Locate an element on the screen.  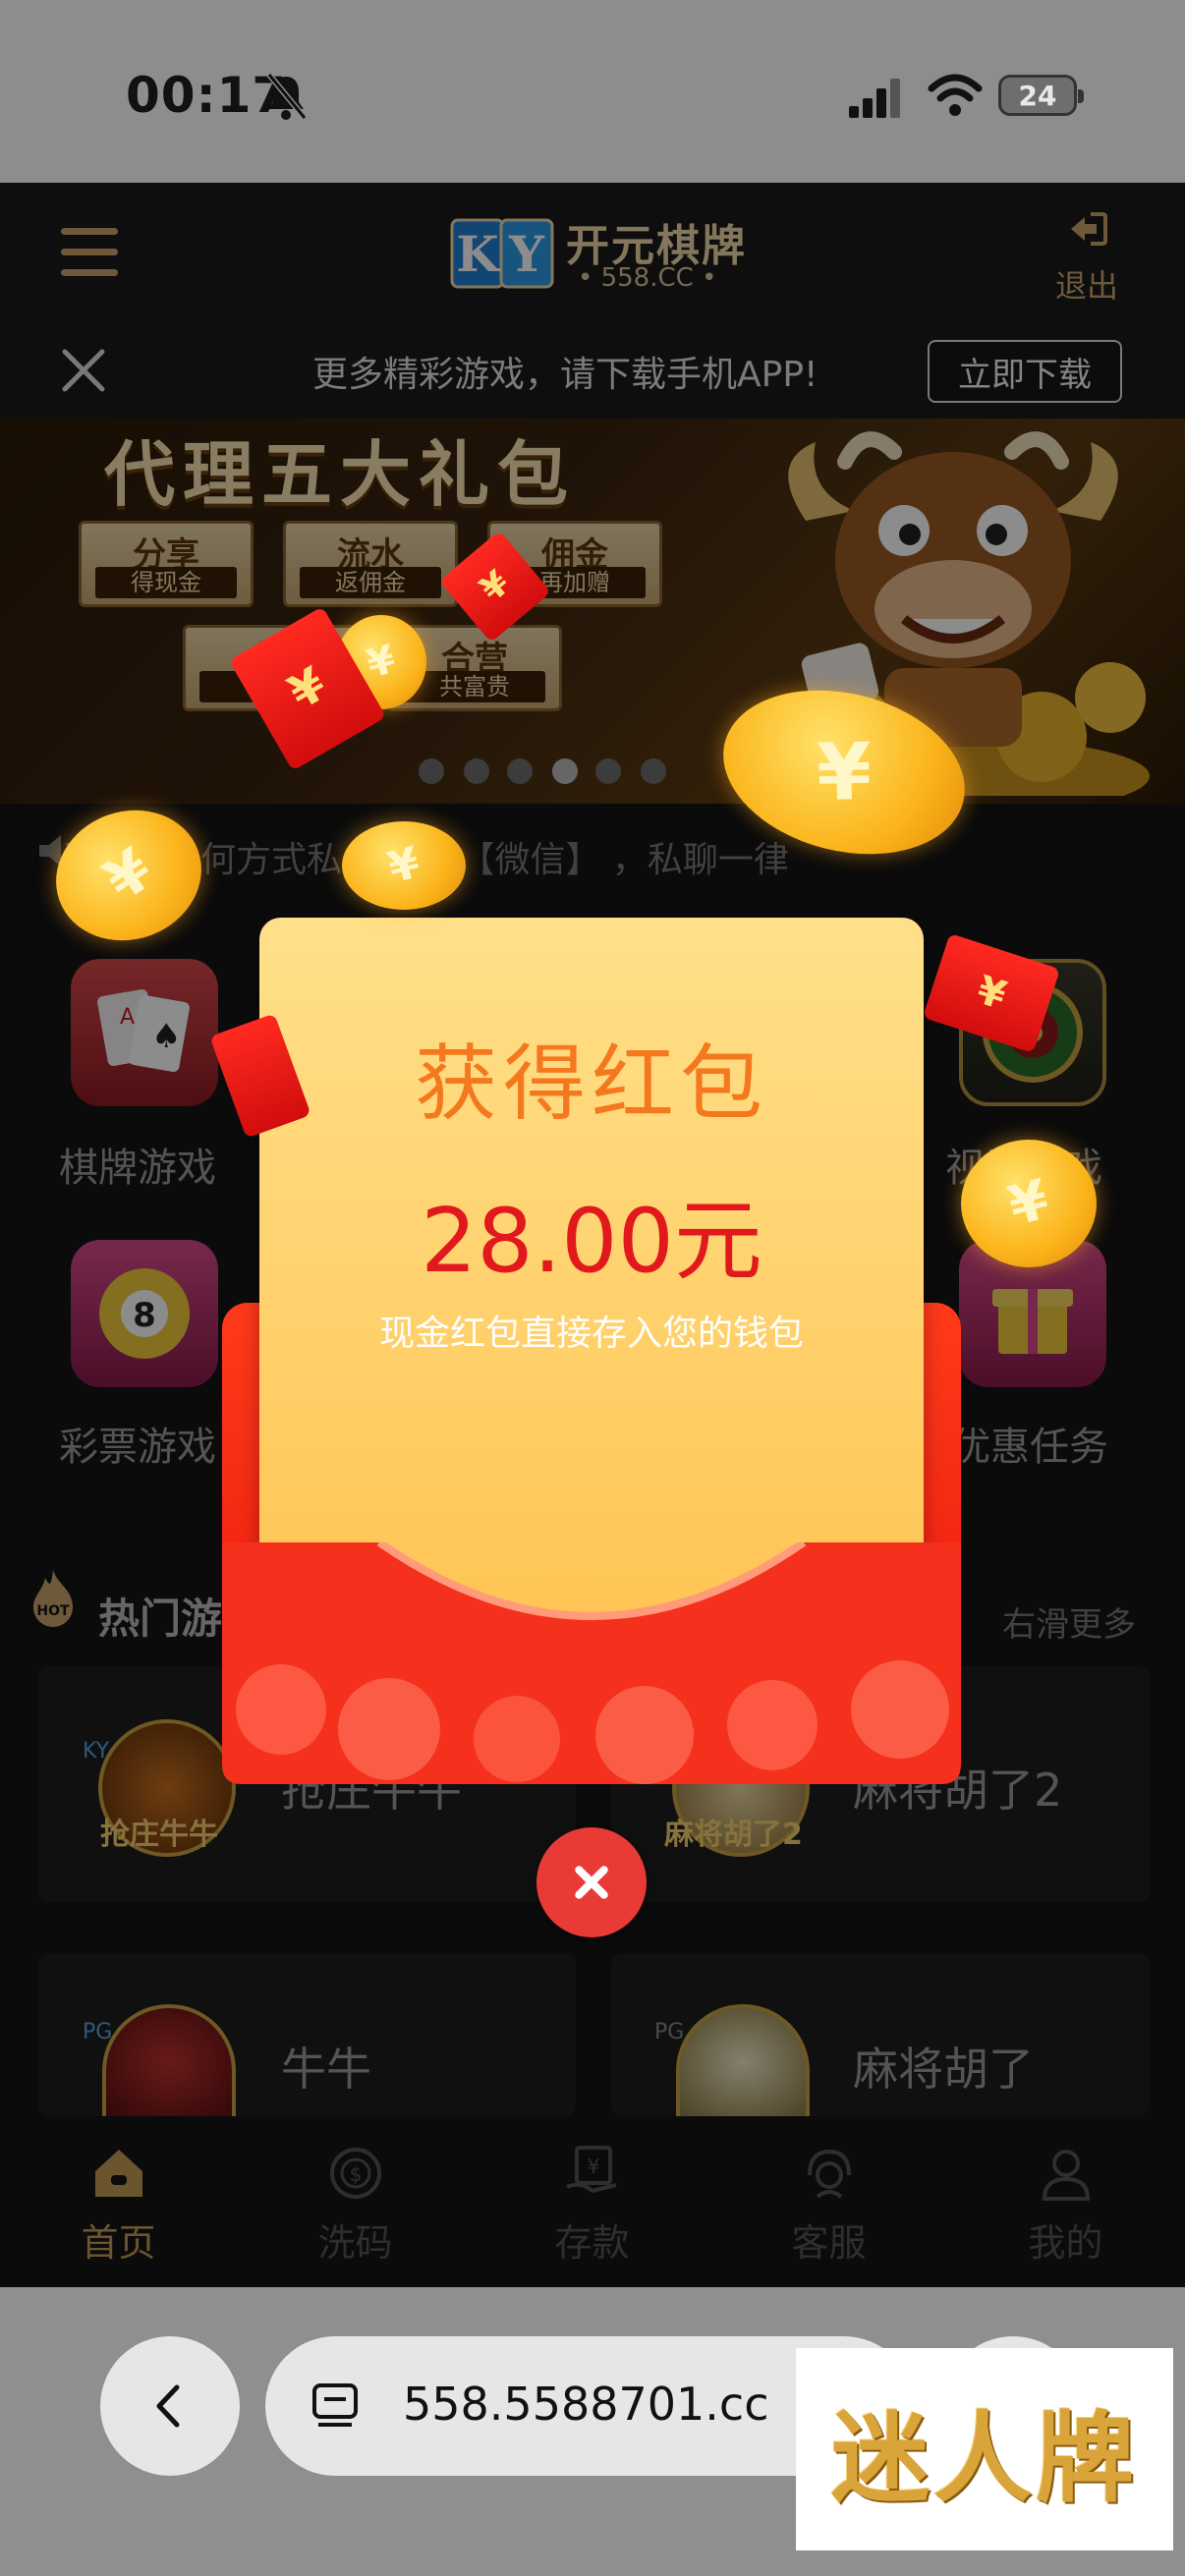
modal-title: 获得红包 is located at coordinates (591, 1084).